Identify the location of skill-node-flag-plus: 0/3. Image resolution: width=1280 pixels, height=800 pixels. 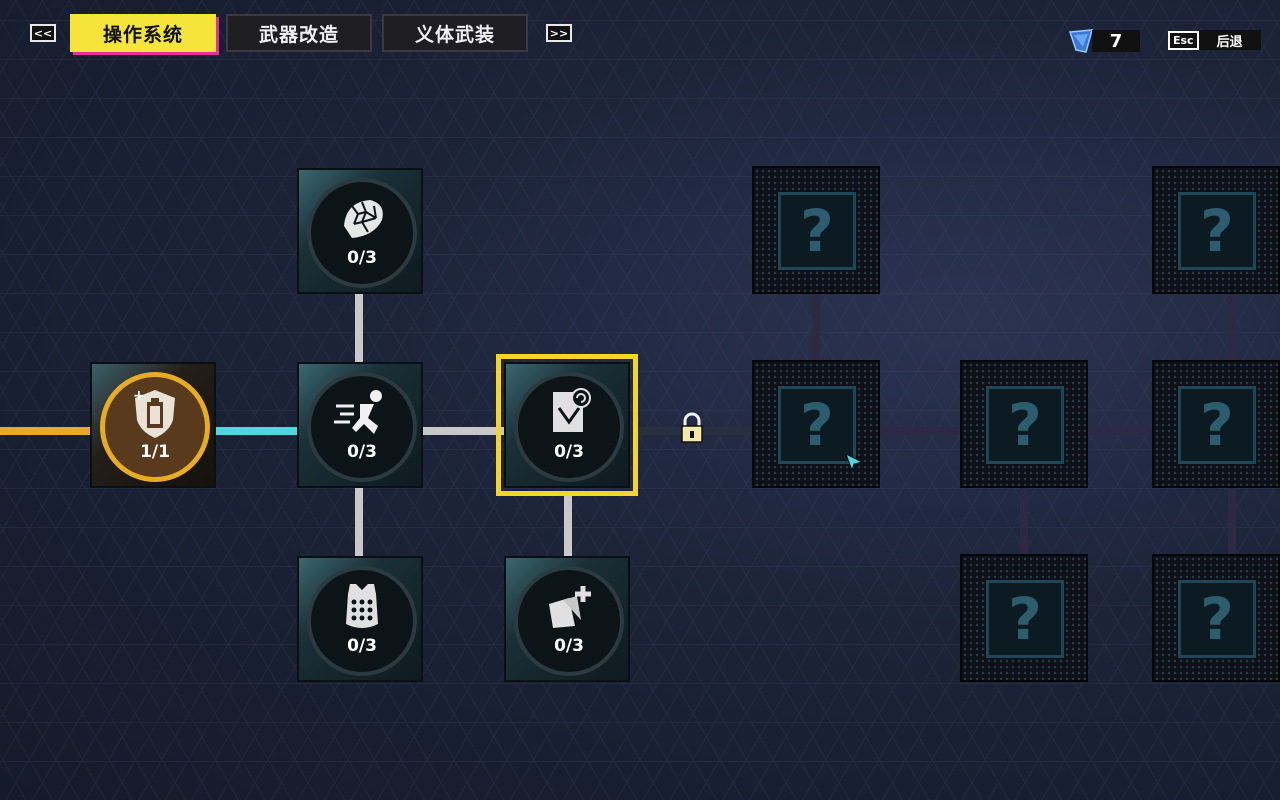
(567, 619).